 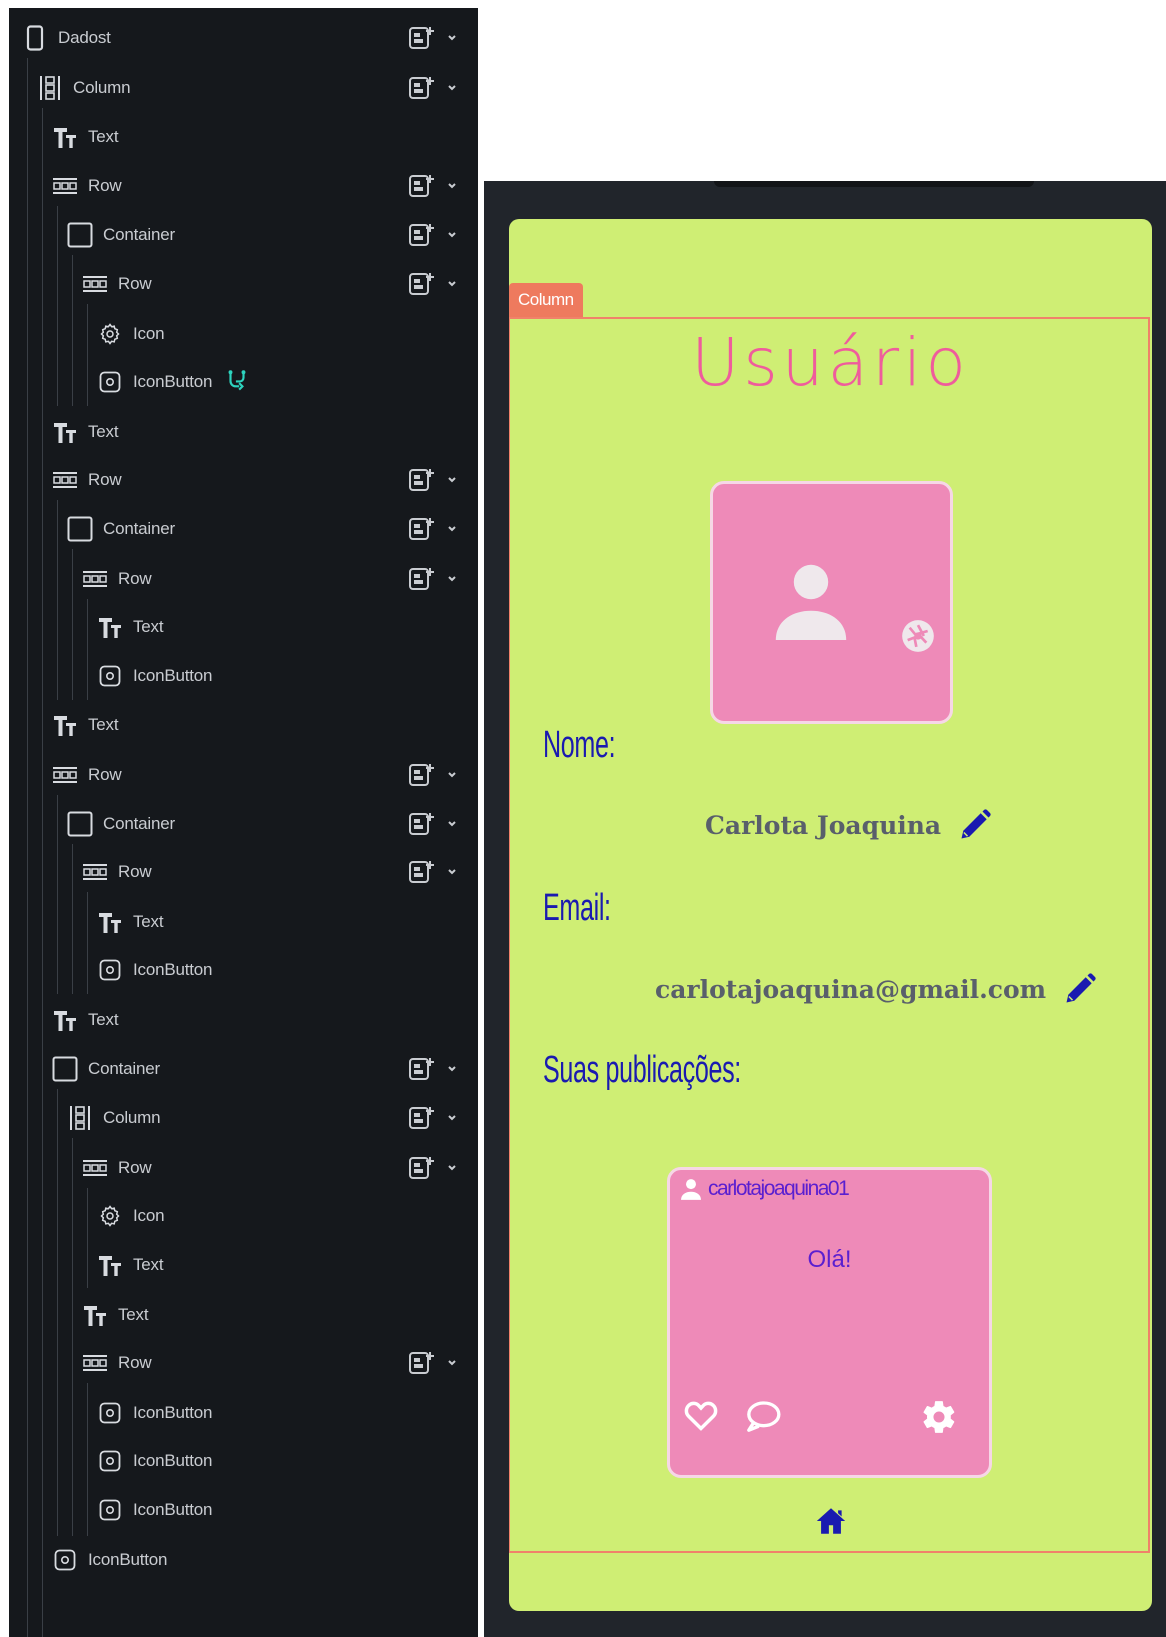 I want to click on email-label: Email:, so click(x=577, y=908).